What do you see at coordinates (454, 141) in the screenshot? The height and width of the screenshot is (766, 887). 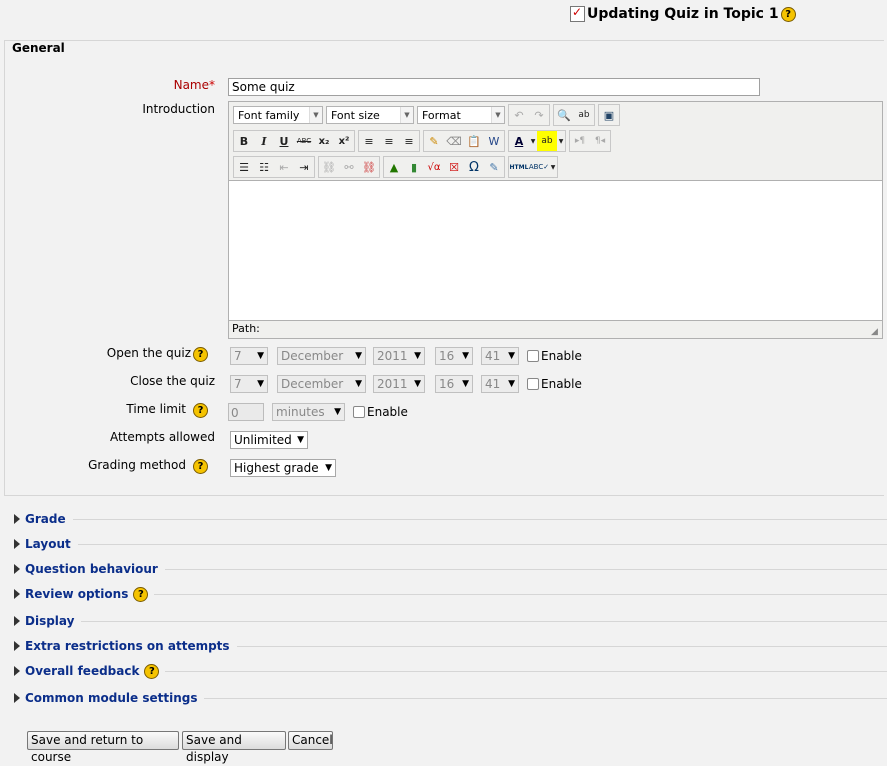 I see `eraser-icon: ⌫` at bounding box center [454, 141].